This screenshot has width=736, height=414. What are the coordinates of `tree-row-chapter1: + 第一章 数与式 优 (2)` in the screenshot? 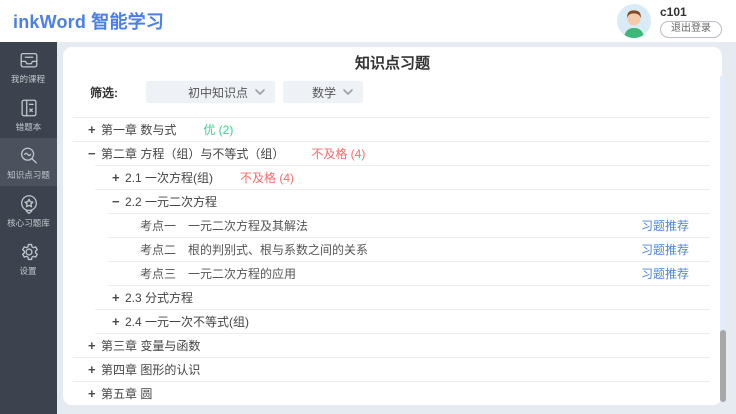 It's located at (392, 129).